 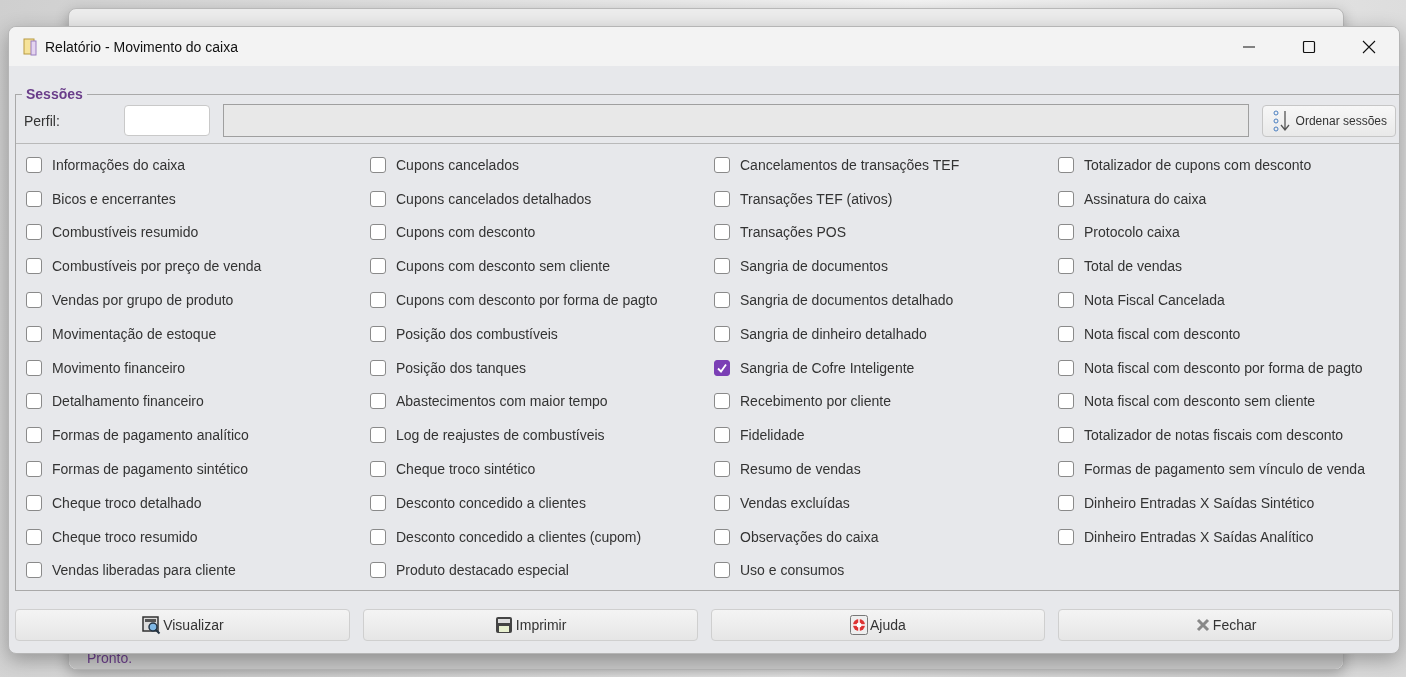 What do you see at coordinates (542, 266) in the screenshot?
I see `session-option: Cupons com desconto sem cliente` at bounding box center [542, 266].